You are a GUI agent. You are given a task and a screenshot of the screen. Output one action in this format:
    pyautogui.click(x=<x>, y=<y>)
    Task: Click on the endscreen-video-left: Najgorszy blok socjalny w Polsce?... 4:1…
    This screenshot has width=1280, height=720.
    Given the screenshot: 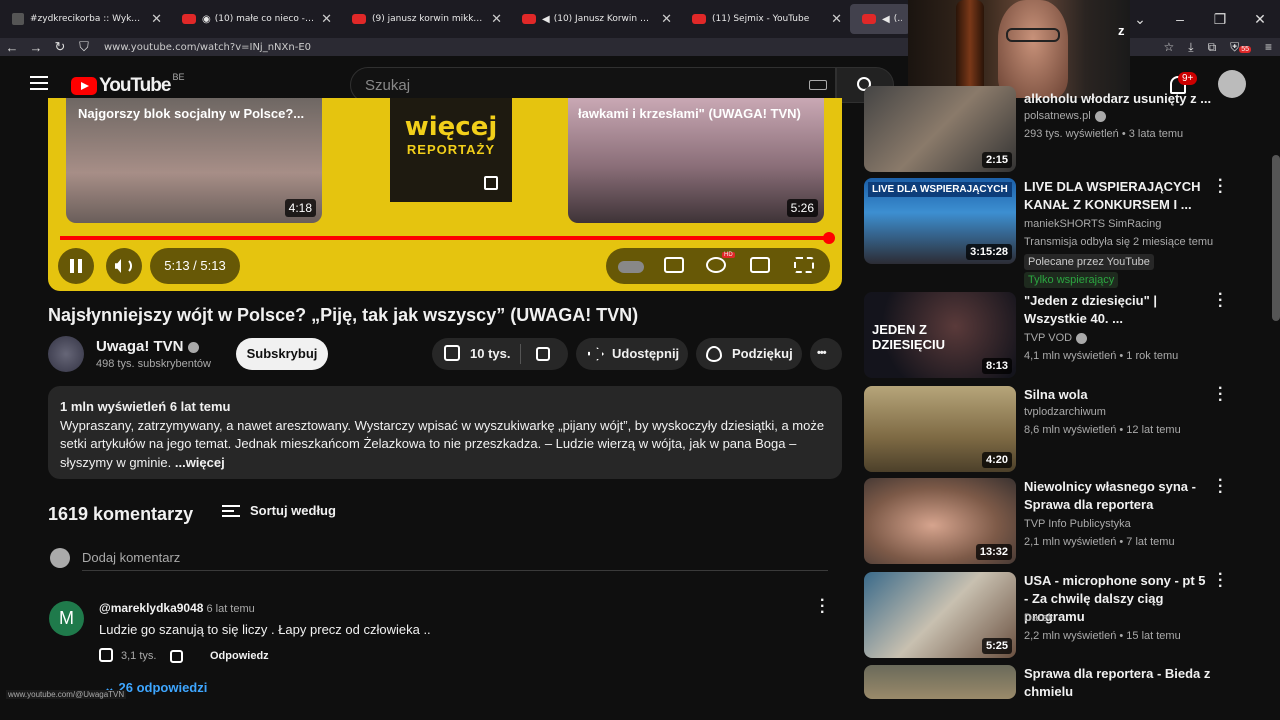 What is the action you would take?
    pyautogui.click(x=194, y=160)
    